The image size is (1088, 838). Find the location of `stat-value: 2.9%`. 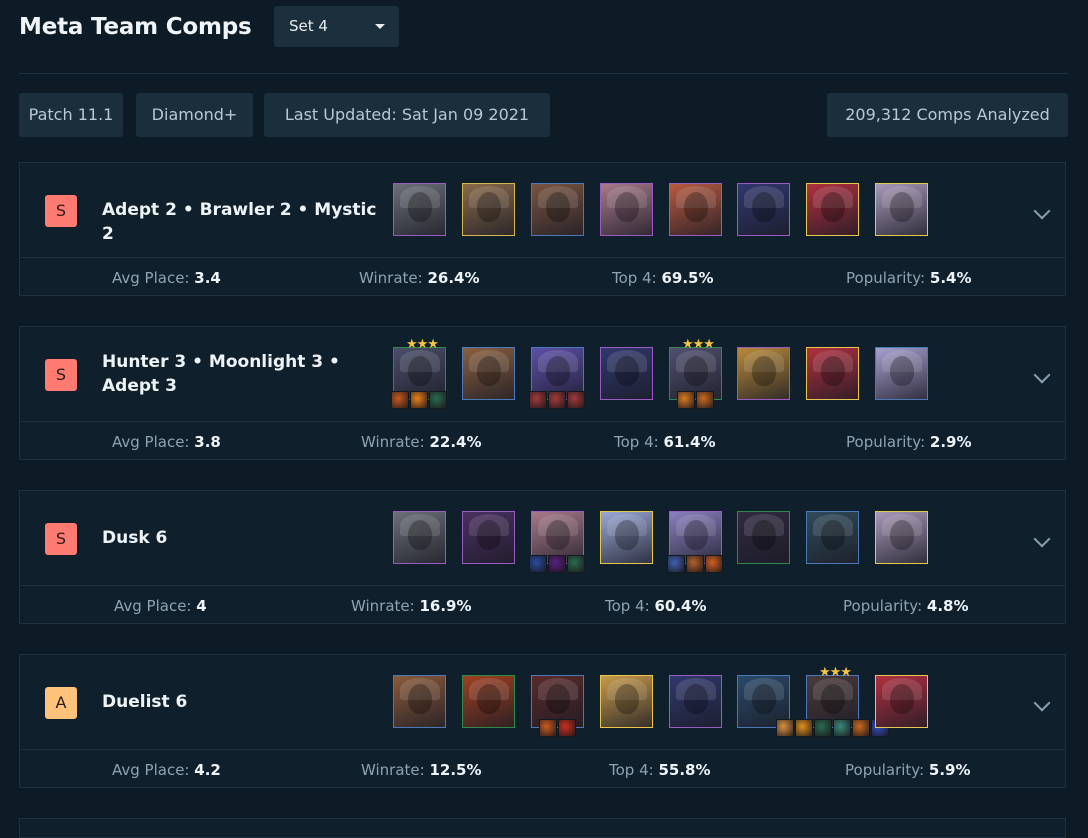

stat-value: 2.9% is located at coordinates (950, 442).